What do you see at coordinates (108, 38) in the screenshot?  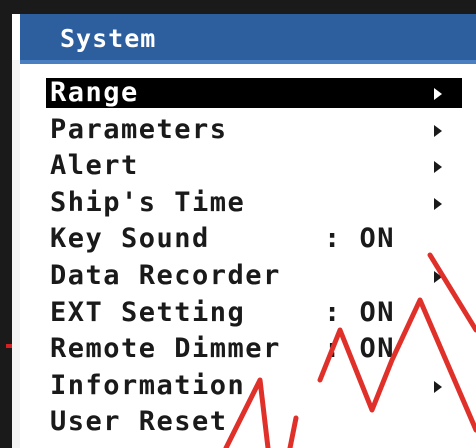 I see `dialog-title: System` at bounding box center [108, 38].